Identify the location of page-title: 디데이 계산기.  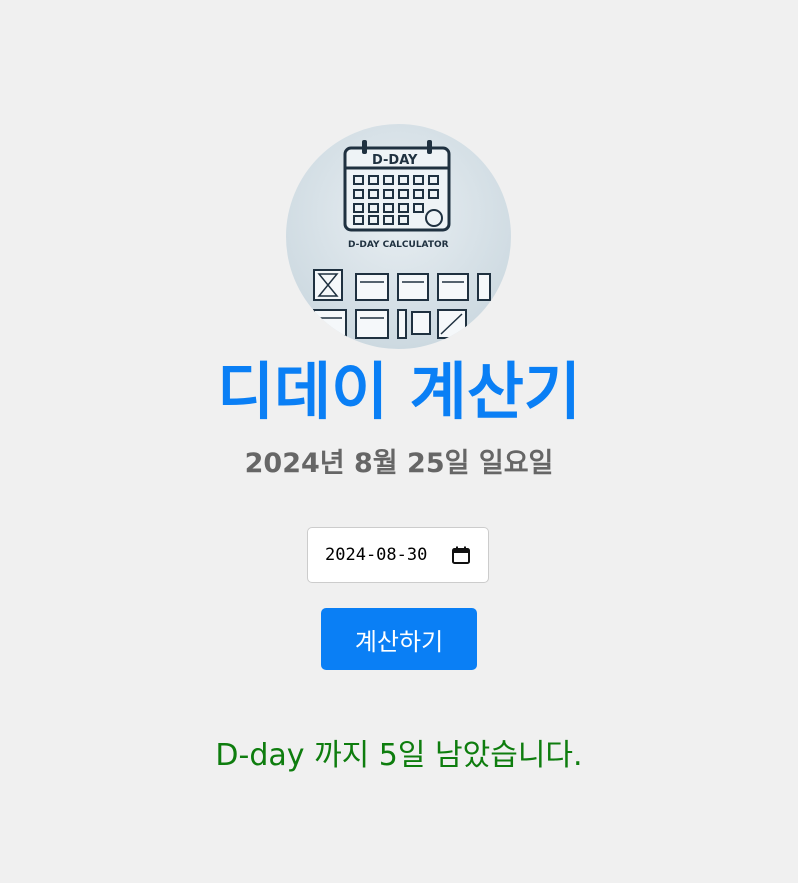
(399, 391).